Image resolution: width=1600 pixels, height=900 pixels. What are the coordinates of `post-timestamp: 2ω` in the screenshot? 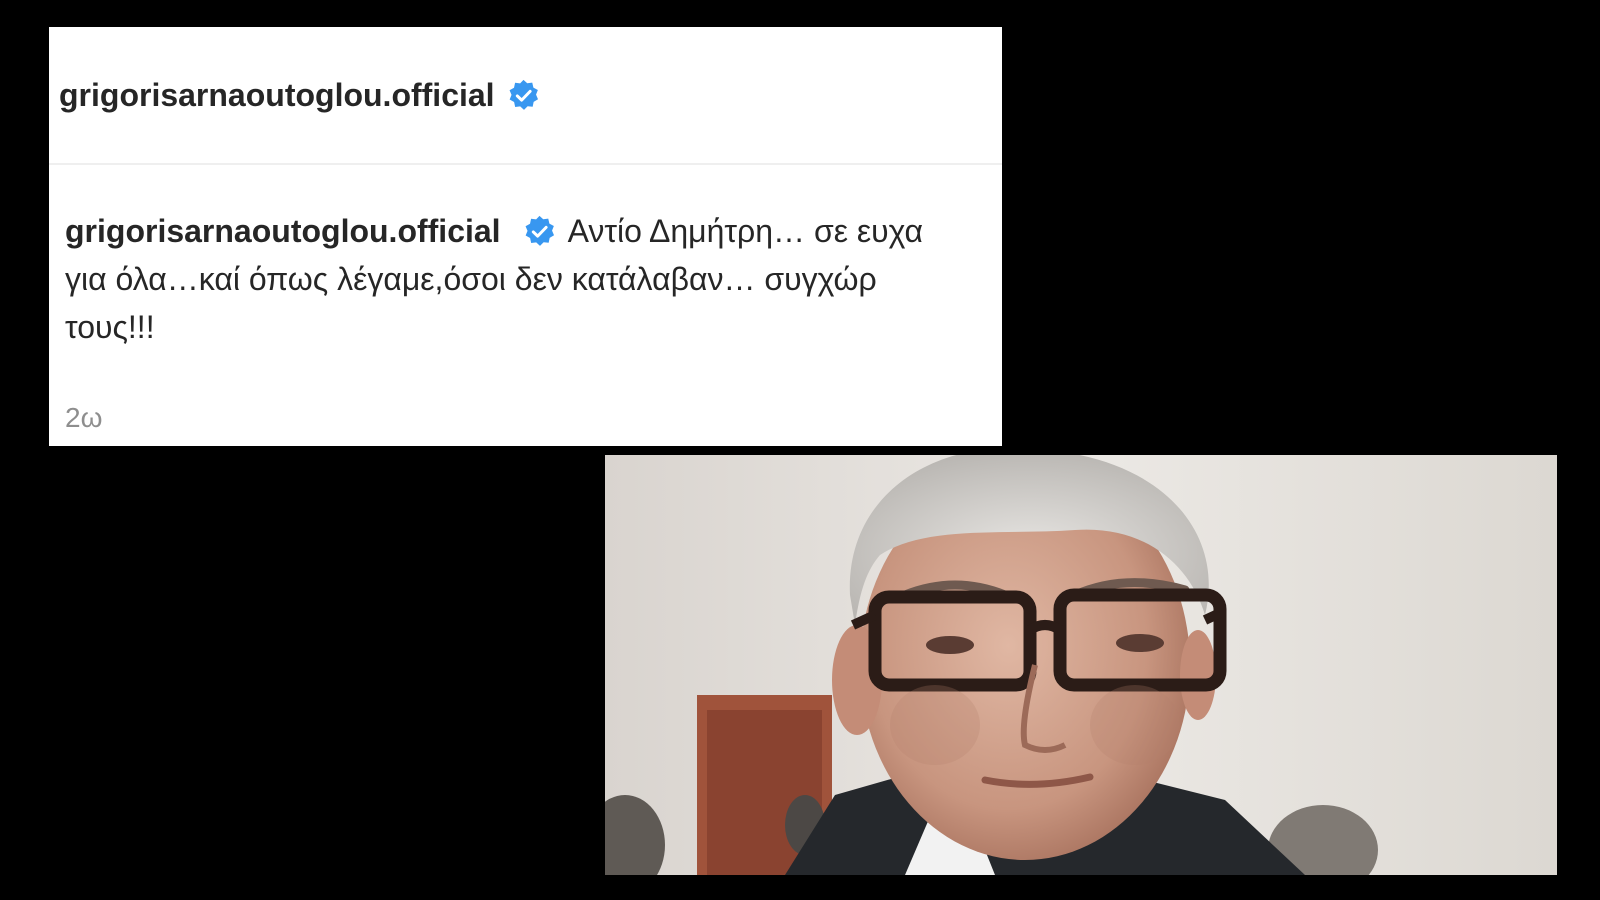 It's located at (83, 418).